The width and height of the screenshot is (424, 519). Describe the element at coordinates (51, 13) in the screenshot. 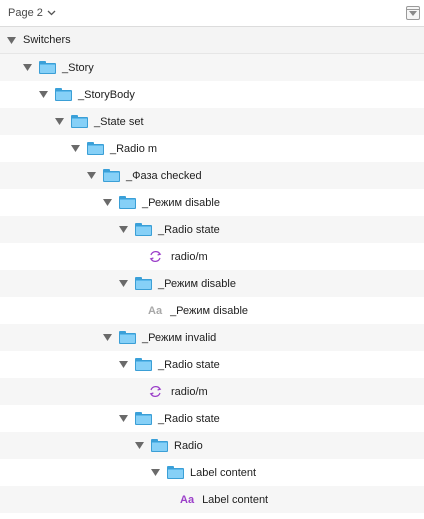

I see `chevron-down-icon` at that location.